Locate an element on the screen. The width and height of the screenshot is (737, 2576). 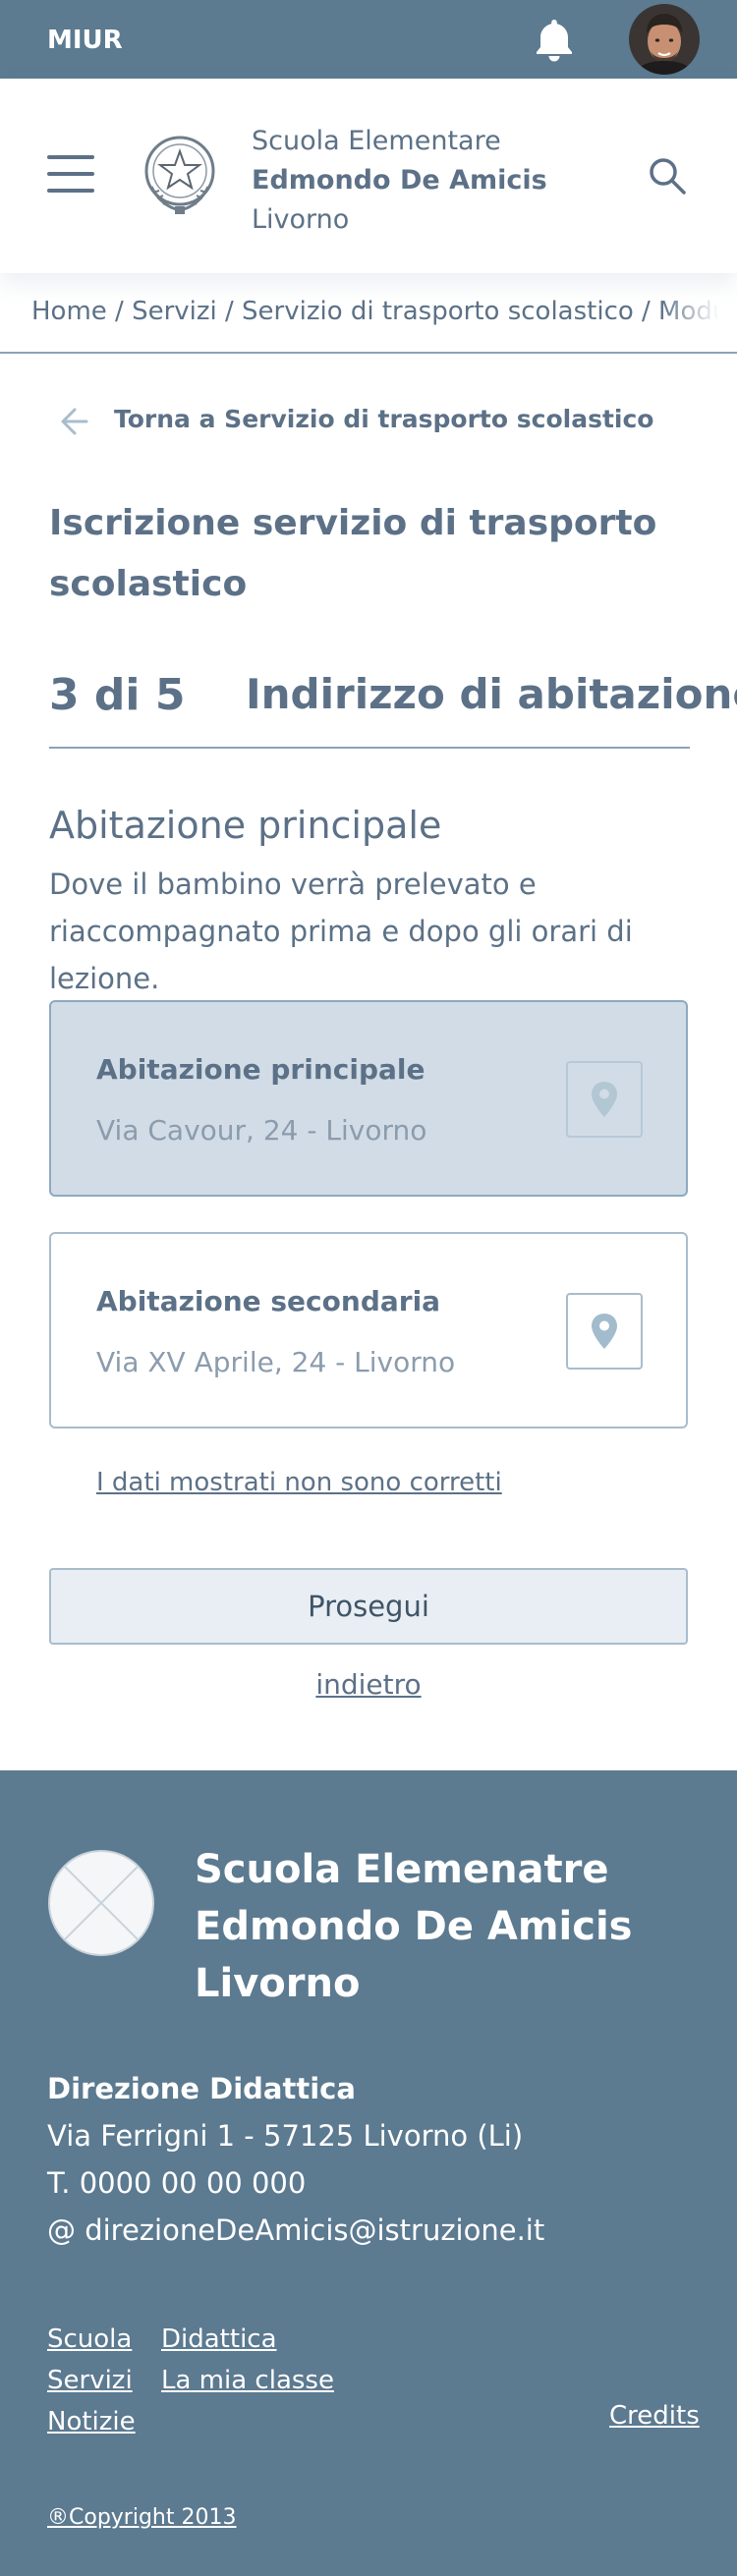
step-title: Indirizzo di abitazione is located at coordinates (491, 694).